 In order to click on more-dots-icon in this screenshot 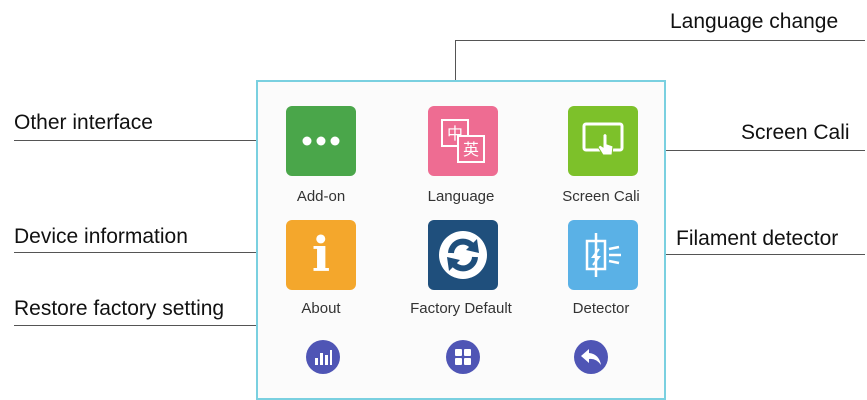, I will do `click(321, 141)`.